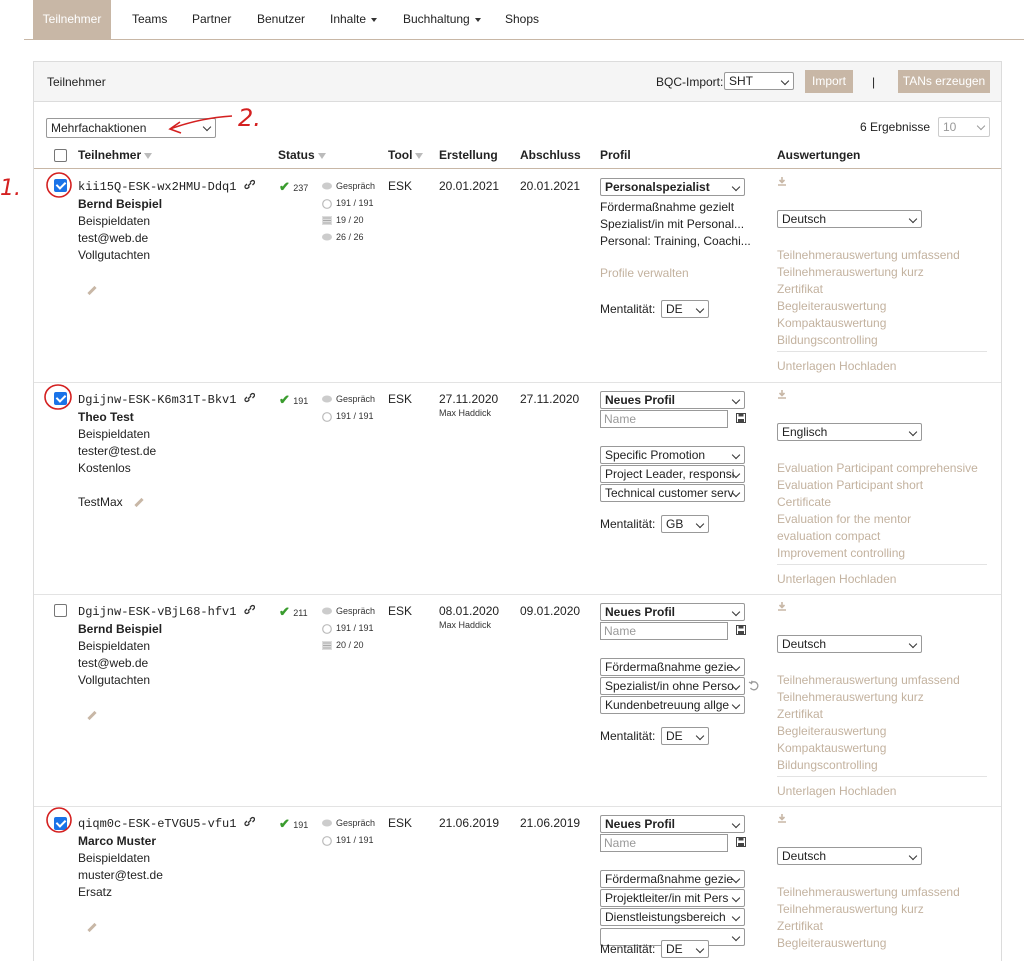  I want to click on annotation-label-1: 1., so click(10, 188).